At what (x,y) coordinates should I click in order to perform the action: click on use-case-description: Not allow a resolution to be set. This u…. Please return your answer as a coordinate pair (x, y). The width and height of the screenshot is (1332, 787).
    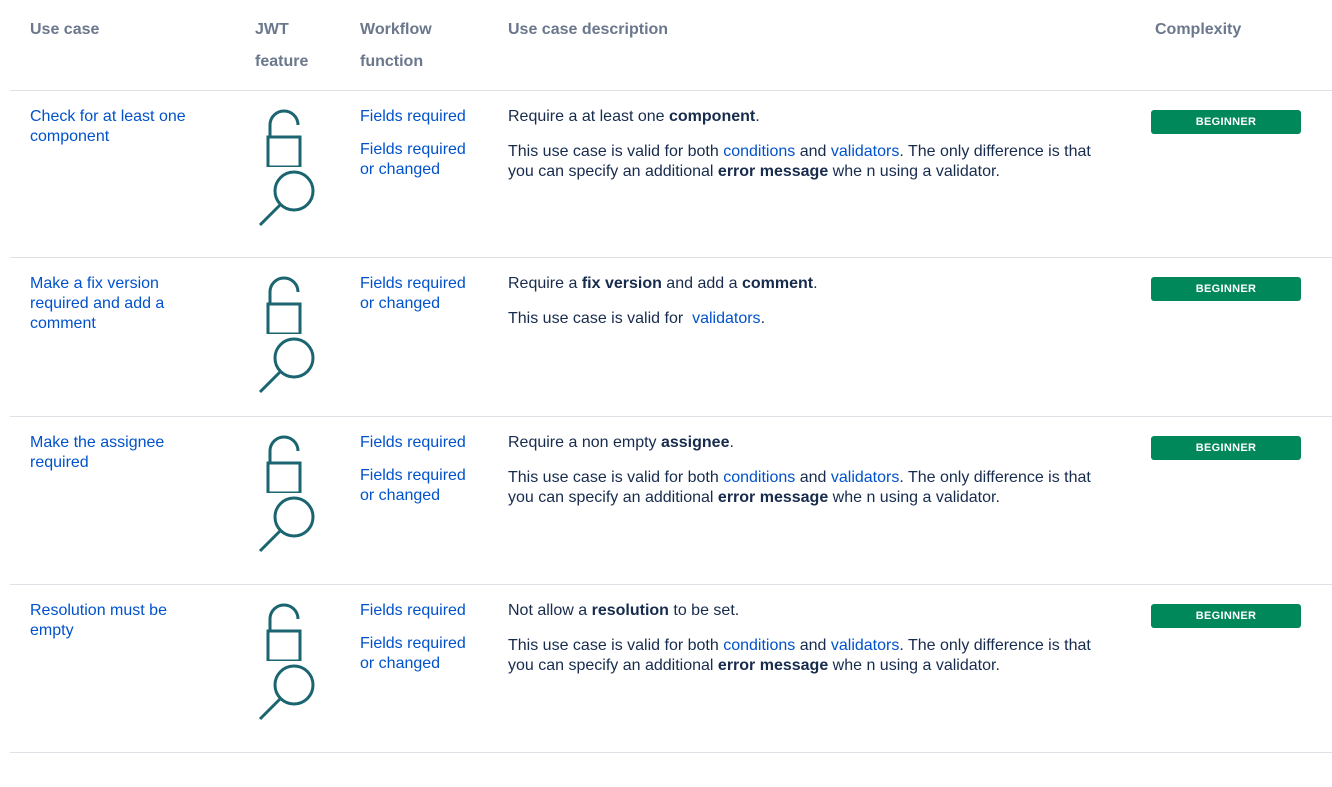
    Looking at the image, I should click on (803, 646).